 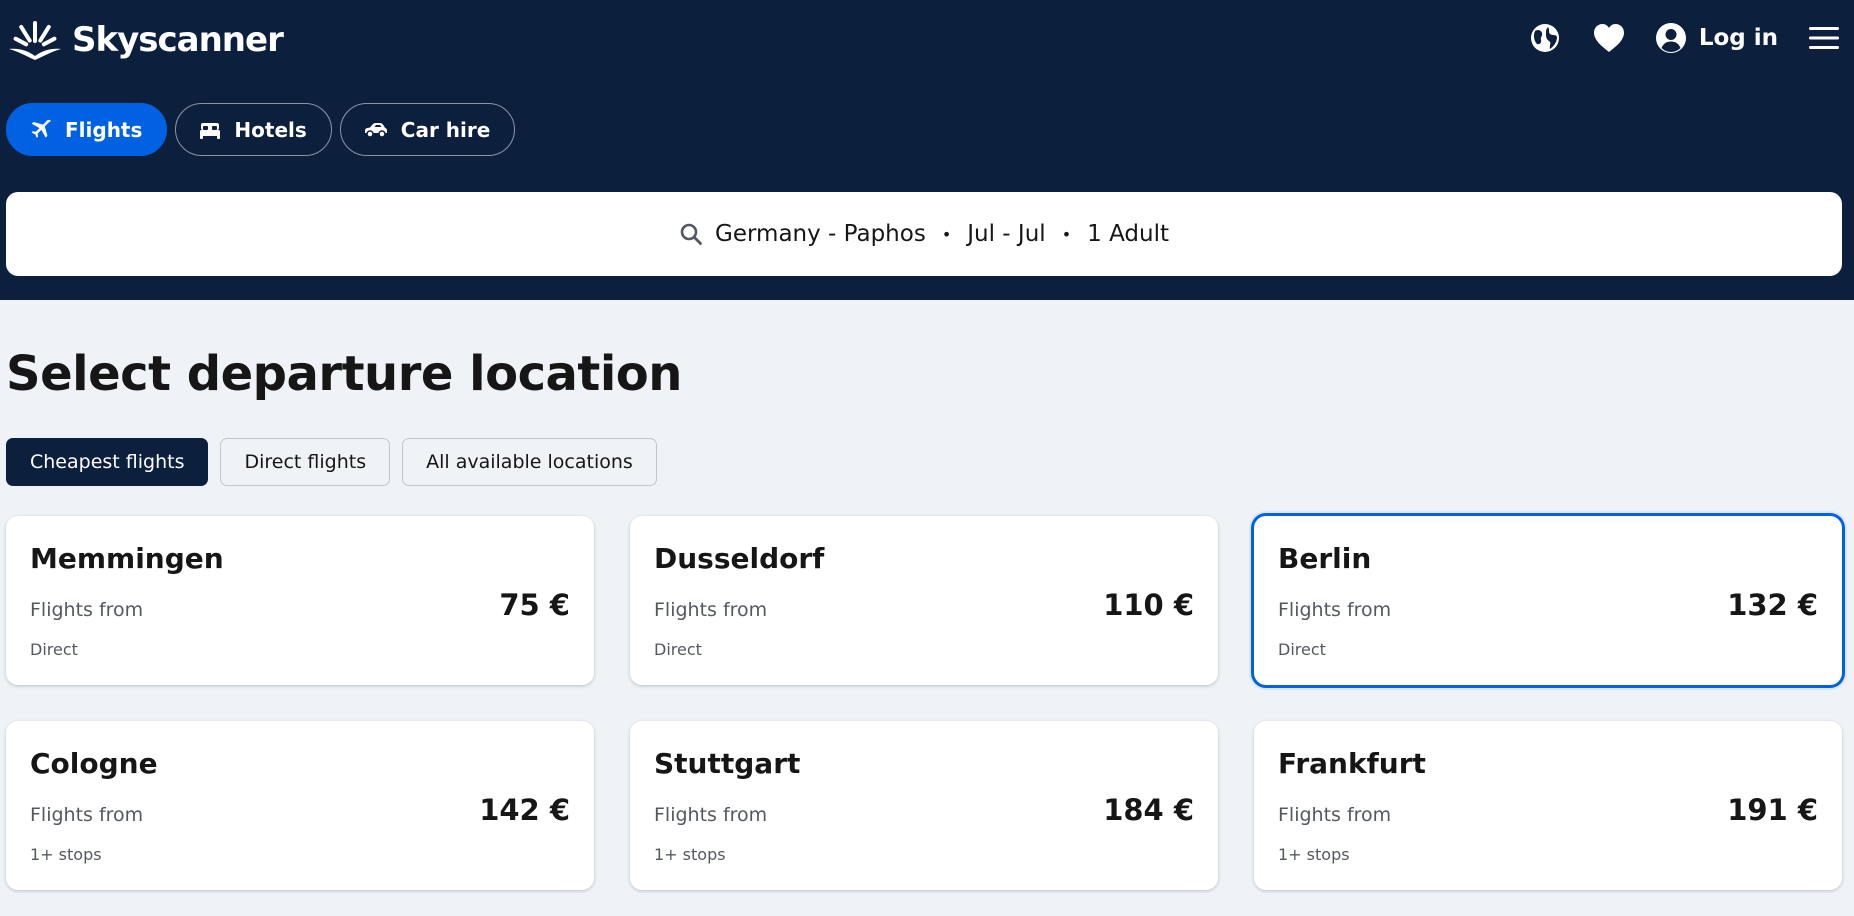 What do you see at coordinates (210, 130) in the screenshot?
I see `bed-icon` at bounding box center [210, 130].